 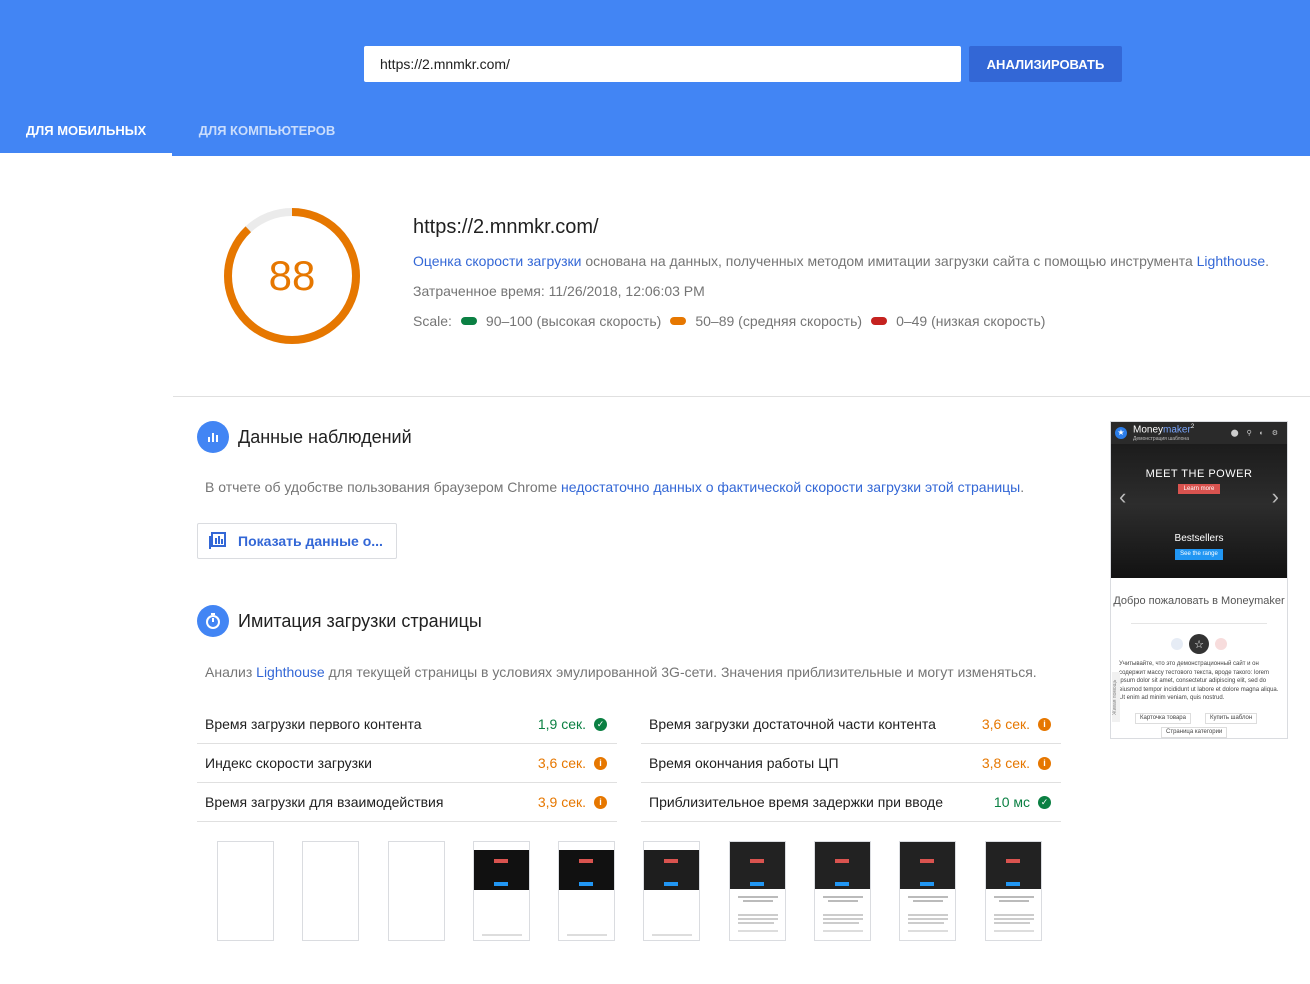 I want to click on preview-brand-b: maker, so click(x=1177, y=430).